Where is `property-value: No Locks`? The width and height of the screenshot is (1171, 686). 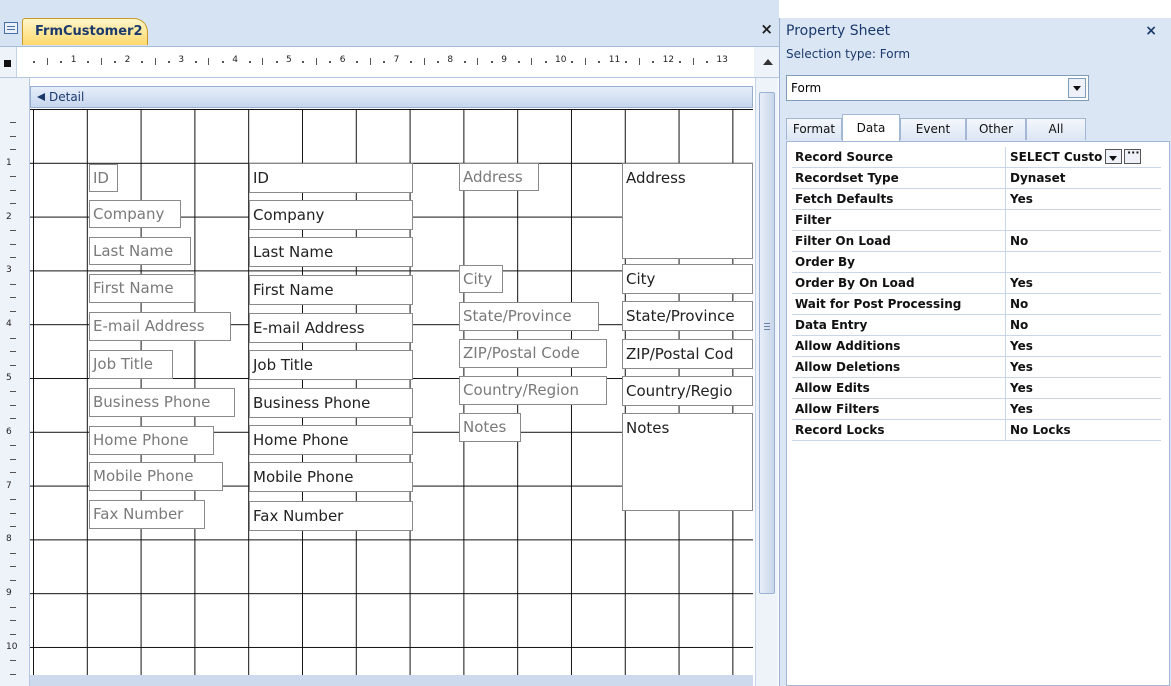 property-value: No Locks is located at coordinates (1083, 430).